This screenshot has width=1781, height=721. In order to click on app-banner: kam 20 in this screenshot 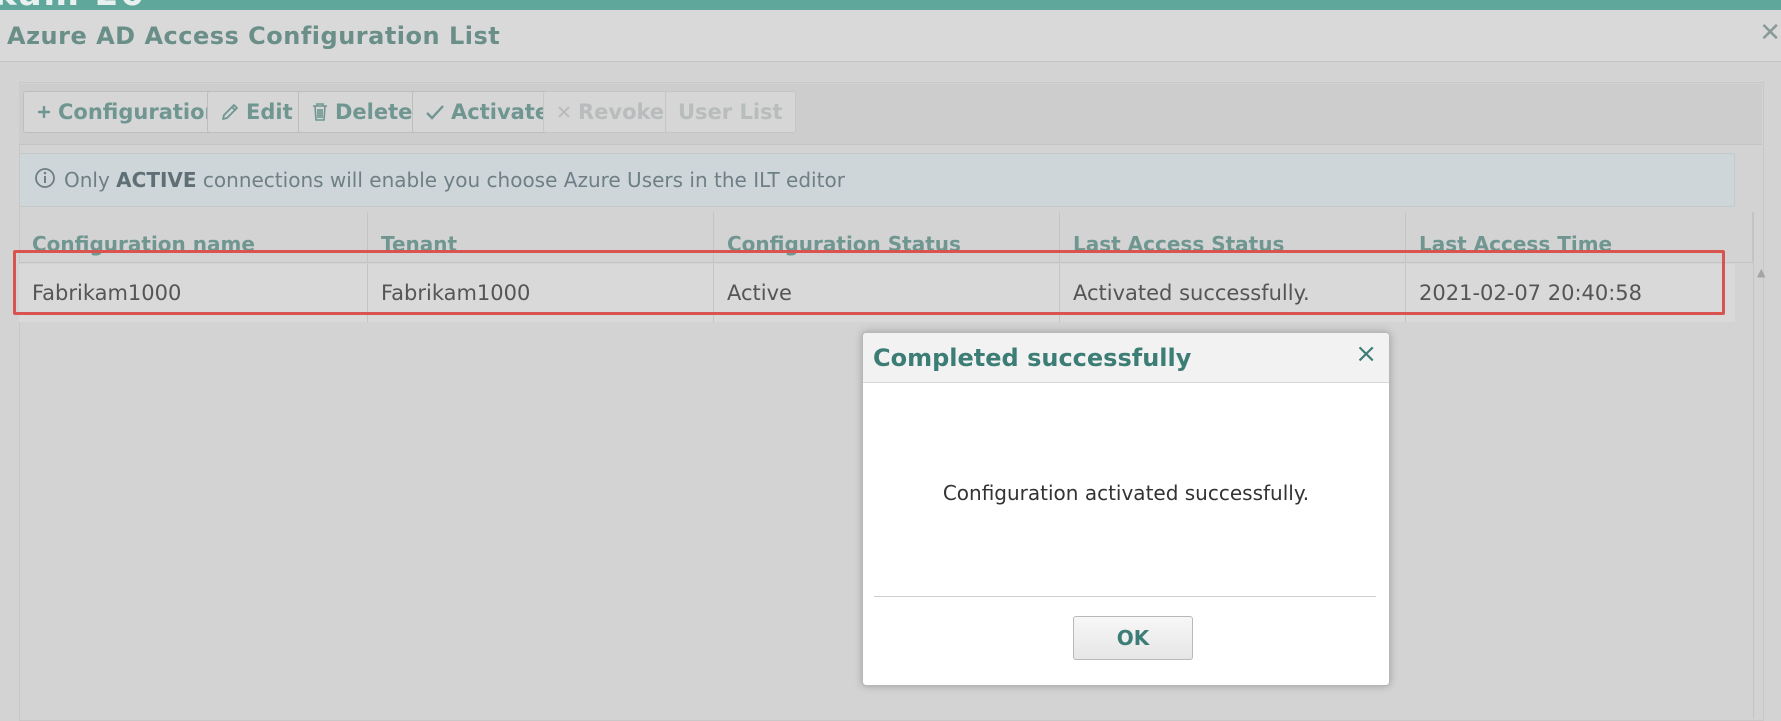, I will do `click(890, 5)`.